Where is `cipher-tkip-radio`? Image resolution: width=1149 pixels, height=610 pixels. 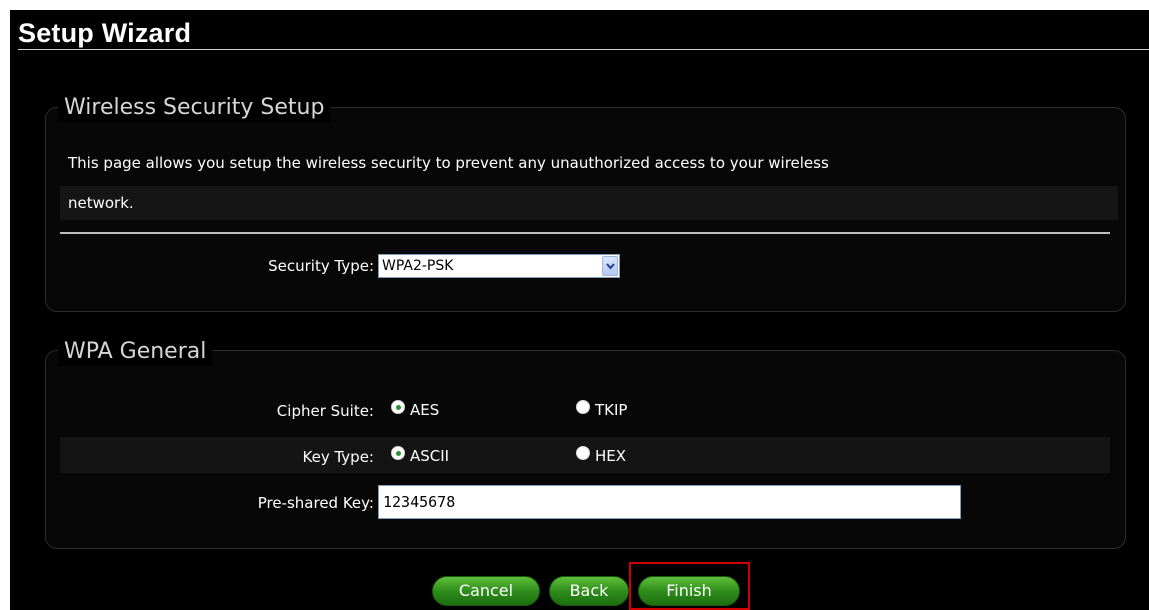 cipher-tkip-radio is located at coordinates (583, 407).